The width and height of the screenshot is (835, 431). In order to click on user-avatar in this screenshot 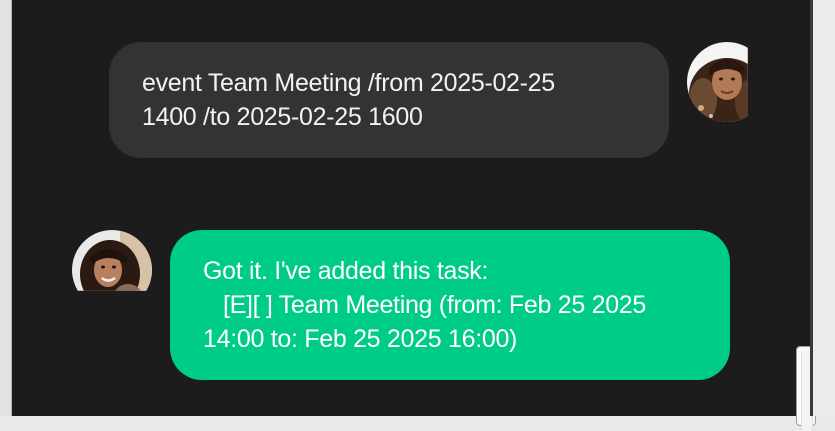, I will do `click(717, 82)`.